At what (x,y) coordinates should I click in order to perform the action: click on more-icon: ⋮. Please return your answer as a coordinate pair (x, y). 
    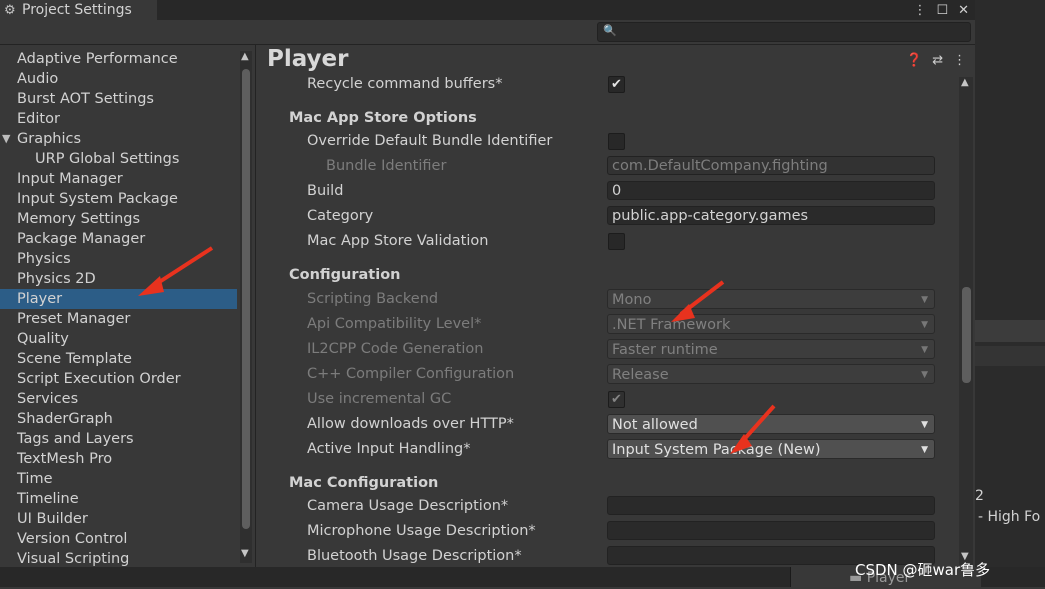
    Looking at the image, I should click on (959, 60).